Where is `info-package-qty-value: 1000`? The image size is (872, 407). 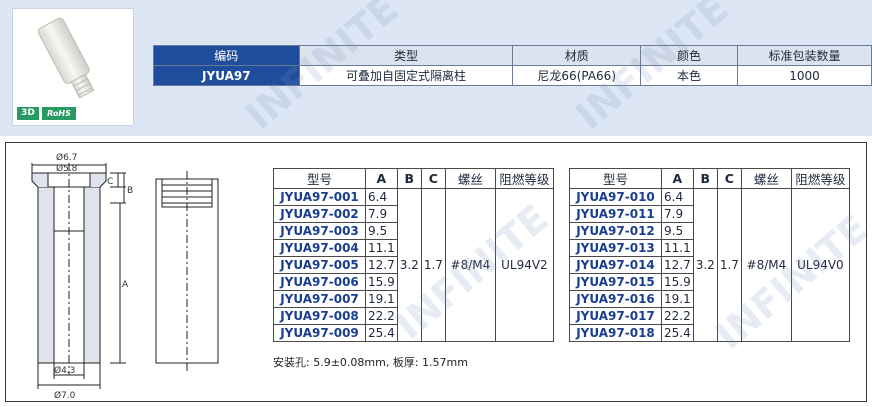
info-package-qty-value: 1000 is located at coordinates (804, 75).